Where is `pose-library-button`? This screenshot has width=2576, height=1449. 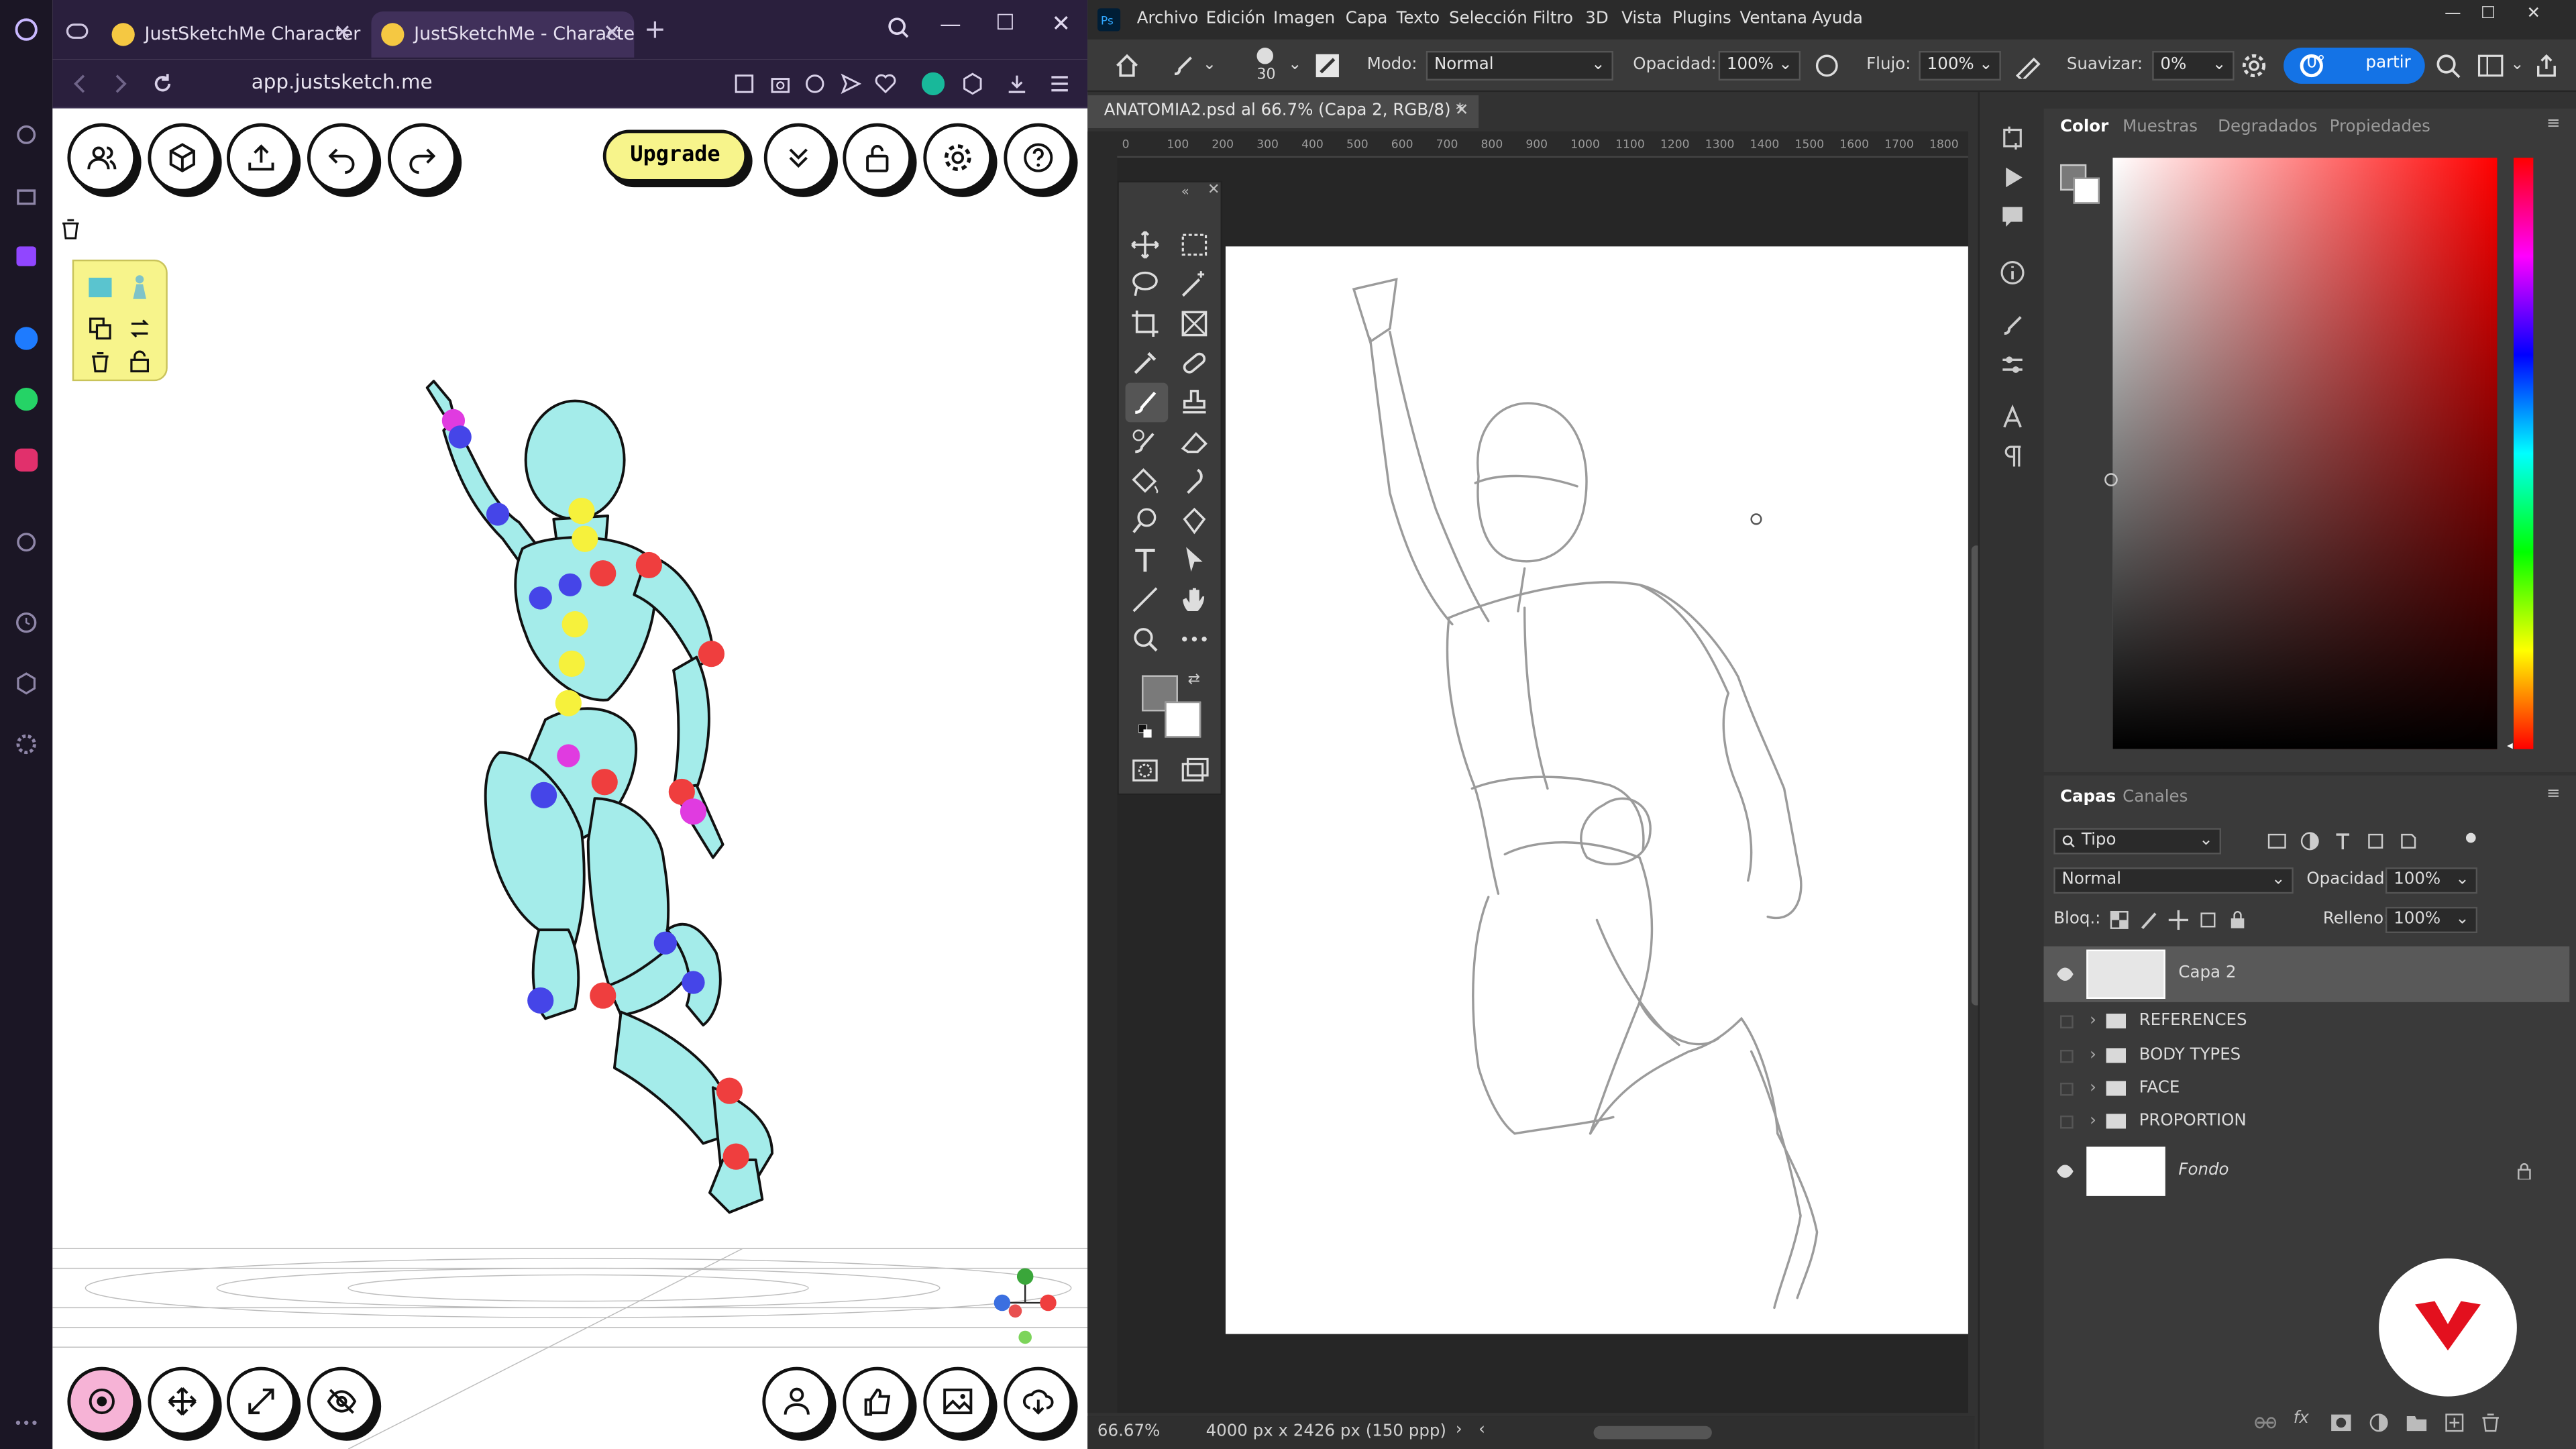 pose-library-button is located at coordinates (797, 1401).